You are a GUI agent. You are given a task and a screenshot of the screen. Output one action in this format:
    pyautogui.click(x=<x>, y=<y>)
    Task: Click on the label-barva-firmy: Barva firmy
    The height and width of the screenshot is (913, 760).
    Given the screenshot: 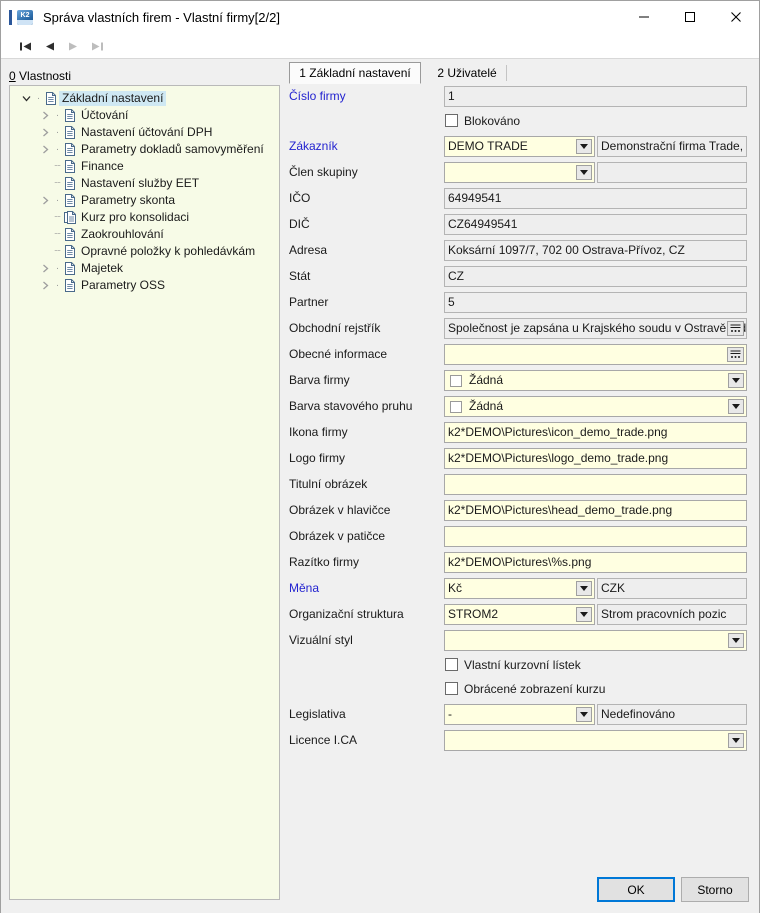 What is the action you would take?
    pyautogui.click(x=319, y=380)
    